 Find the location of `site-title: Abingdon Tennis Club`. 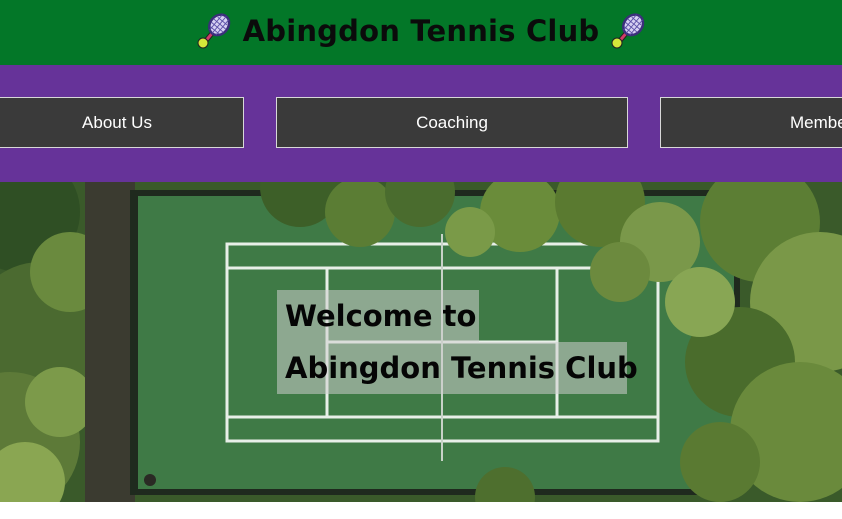

site-title: Abingdon Tennis Club is located at coordinates (421, 31).